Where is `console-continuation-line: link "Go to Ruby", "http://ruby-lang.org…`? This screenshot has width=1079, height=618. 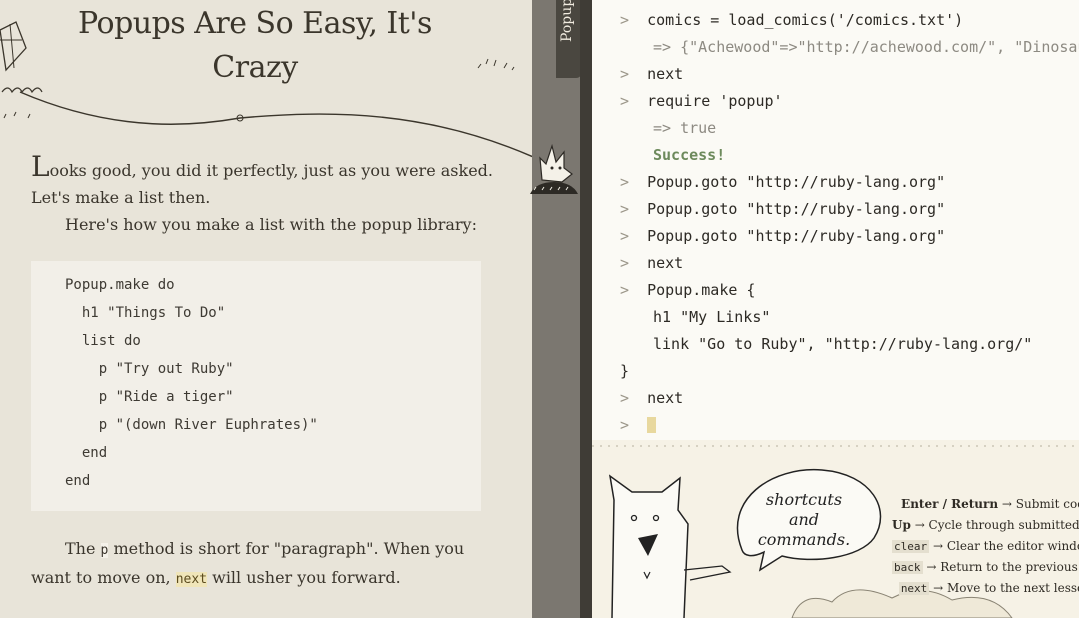 console-continuation-line: link "Go to Ruby", "http://ruby-lang.org… is located at coordinates (843, 344).